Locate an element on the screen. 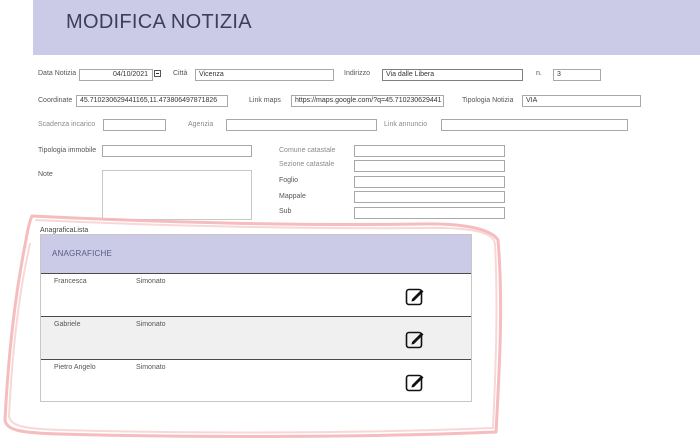 This screenshot has height=442, width=700. coordinate-field: 45.710230629441165,11.473806497871826 is located at coordinates (152, 101).